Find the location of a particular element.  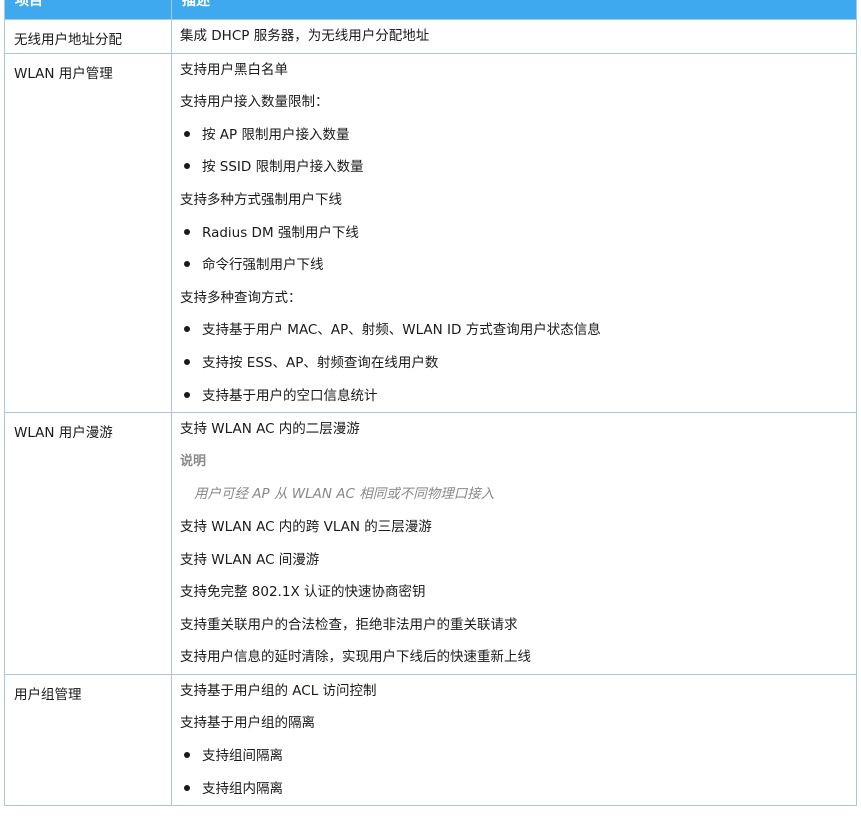

bullet-item: 支持组间隔离 is located at coordinates (514, 756).